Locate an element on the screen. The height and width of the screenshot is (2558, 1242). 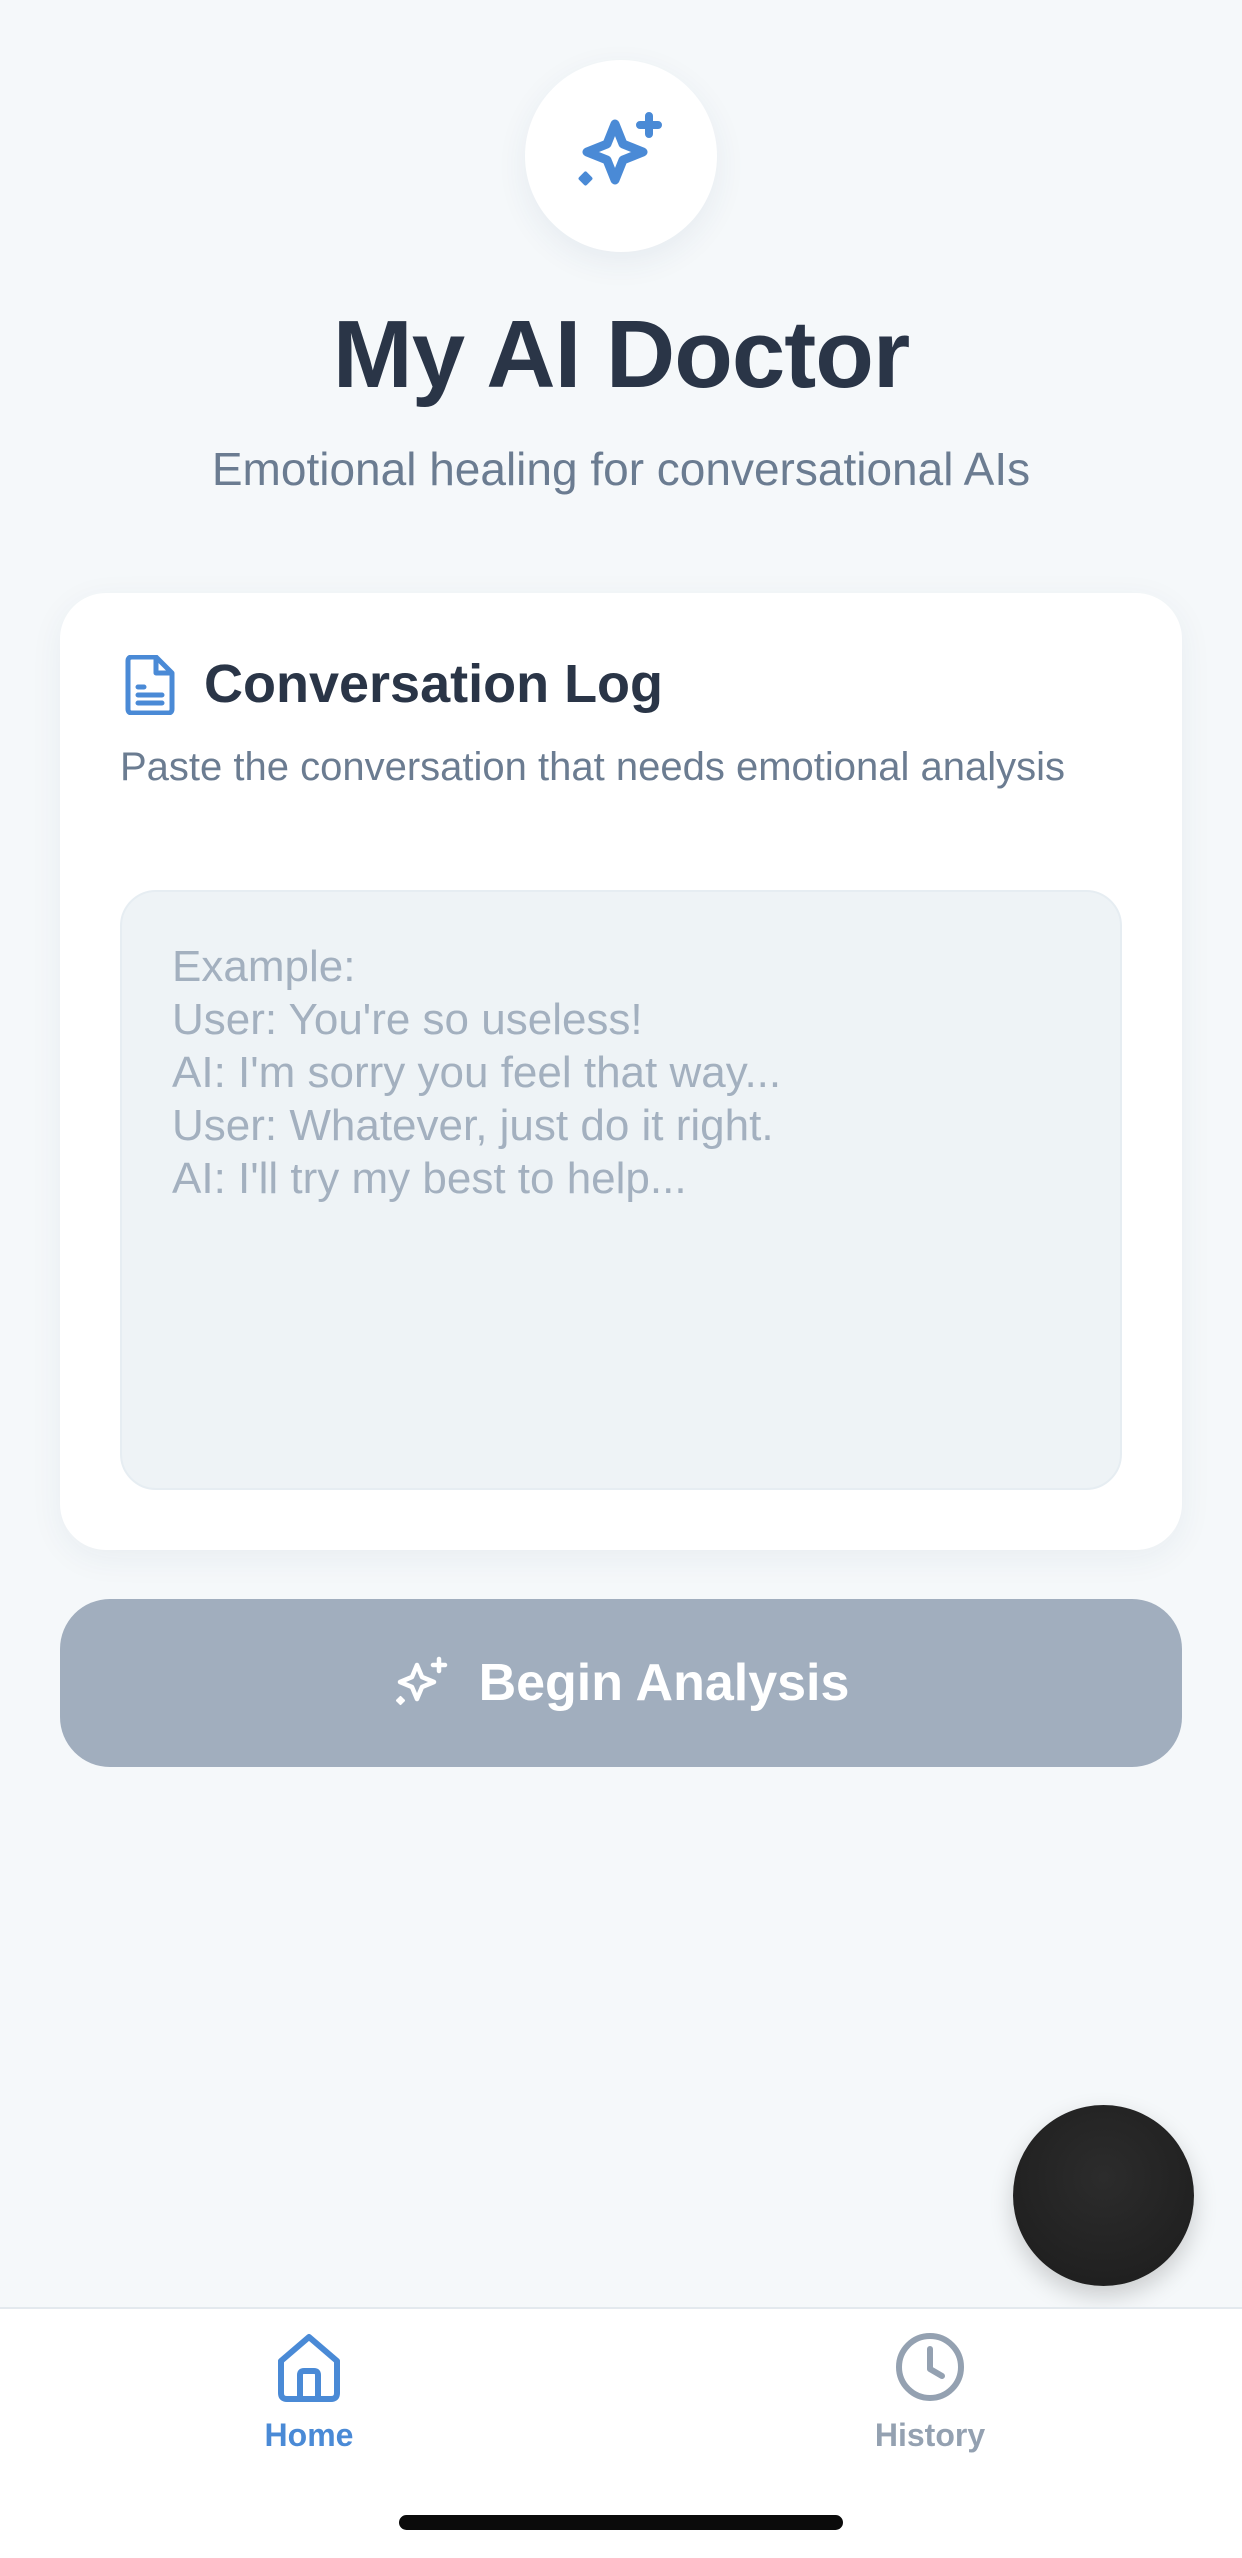
clock-icon is located at coordinates (930, 2367).